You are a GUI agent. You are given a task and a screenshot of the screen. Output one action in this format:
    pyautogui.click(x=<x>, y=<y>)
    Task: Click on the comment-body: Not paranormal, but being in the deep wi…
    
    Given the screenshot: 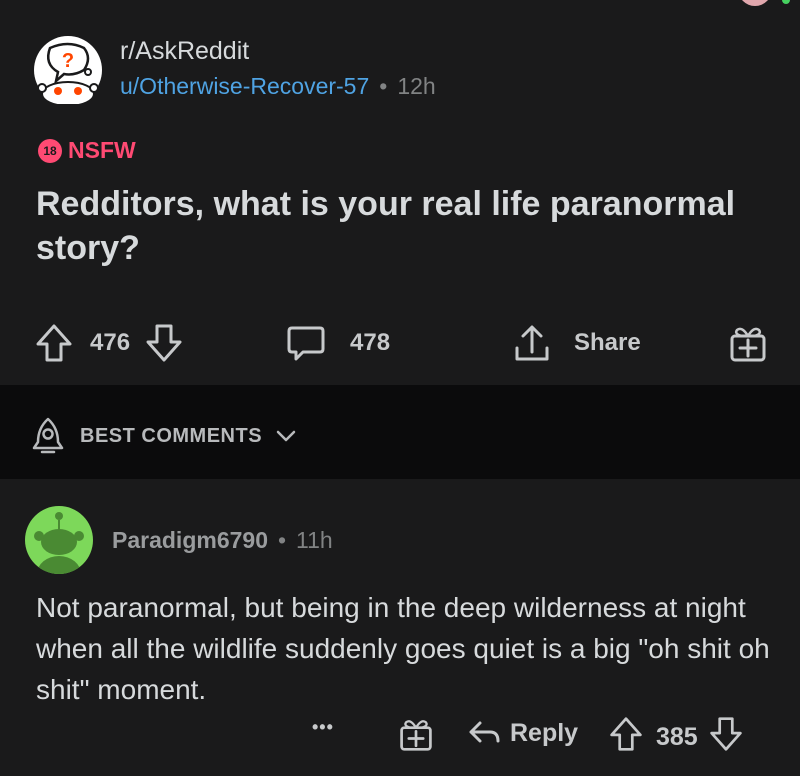 What is the action you would take?
    pyautogui.click(x=403, y=648)
    